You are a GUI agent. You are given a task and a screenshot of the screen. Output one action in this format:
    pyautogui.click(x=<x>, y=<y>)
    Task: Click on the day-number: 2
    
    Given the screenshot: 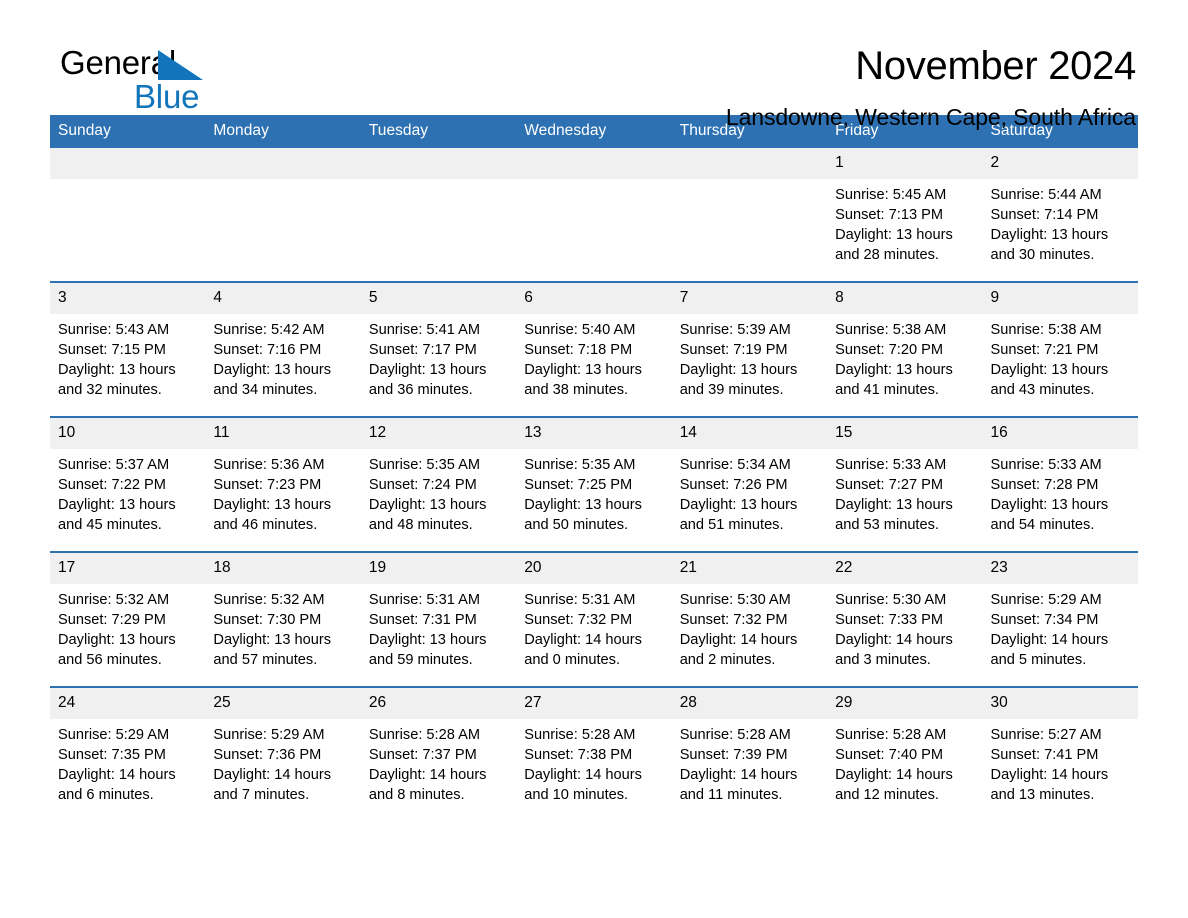 What is the action you would take?
    pyautogui.click(x=1060, y=163)
    